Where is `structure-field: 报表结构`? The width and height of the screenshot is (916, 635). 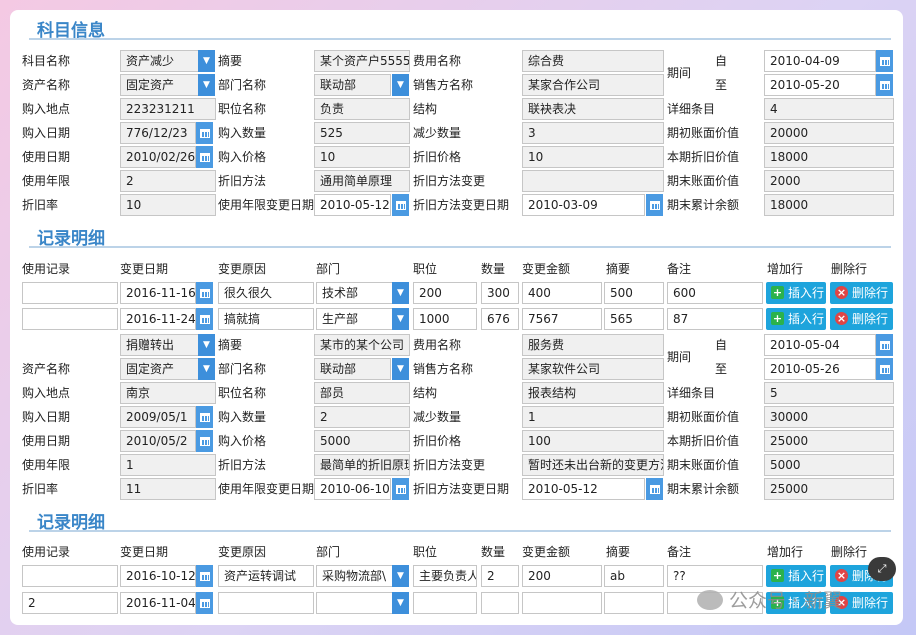
structure-field: 报表结构 is located at coordinates (593, 393).